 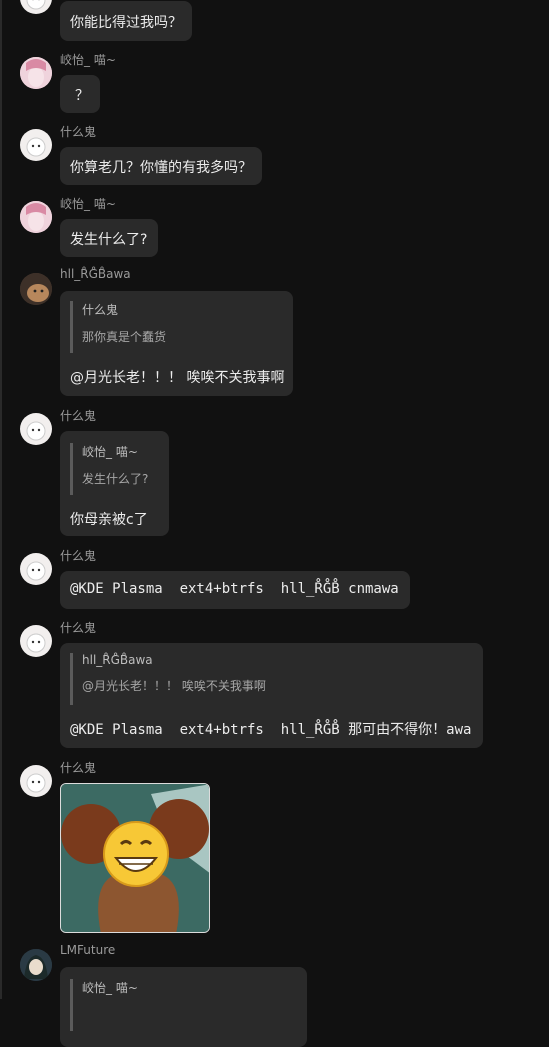 I want to click on reply-bubble: 峧怡_ 喵~ 发生什么了? 你母亲被c了, so click(x=114, y=483).